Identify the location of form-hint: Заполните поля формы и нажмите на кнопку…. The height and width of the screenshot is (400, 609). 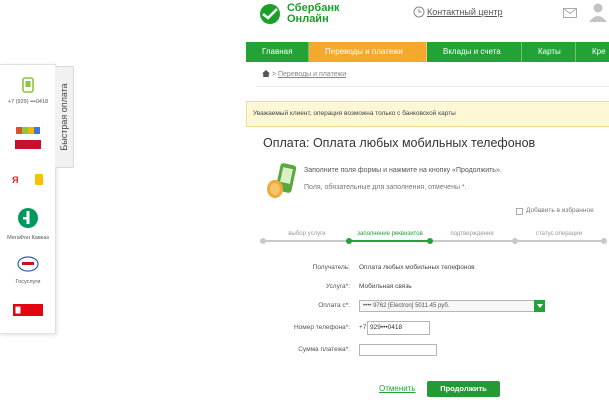
(403, 170).